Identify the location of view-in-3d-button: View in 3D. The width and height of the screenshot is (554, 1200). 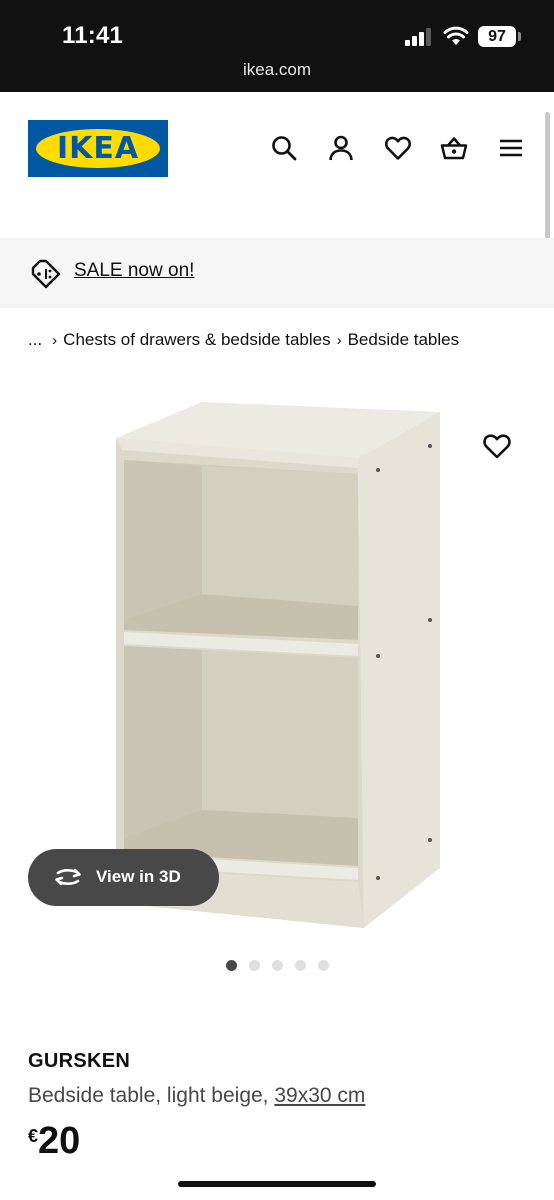
(123, 877).